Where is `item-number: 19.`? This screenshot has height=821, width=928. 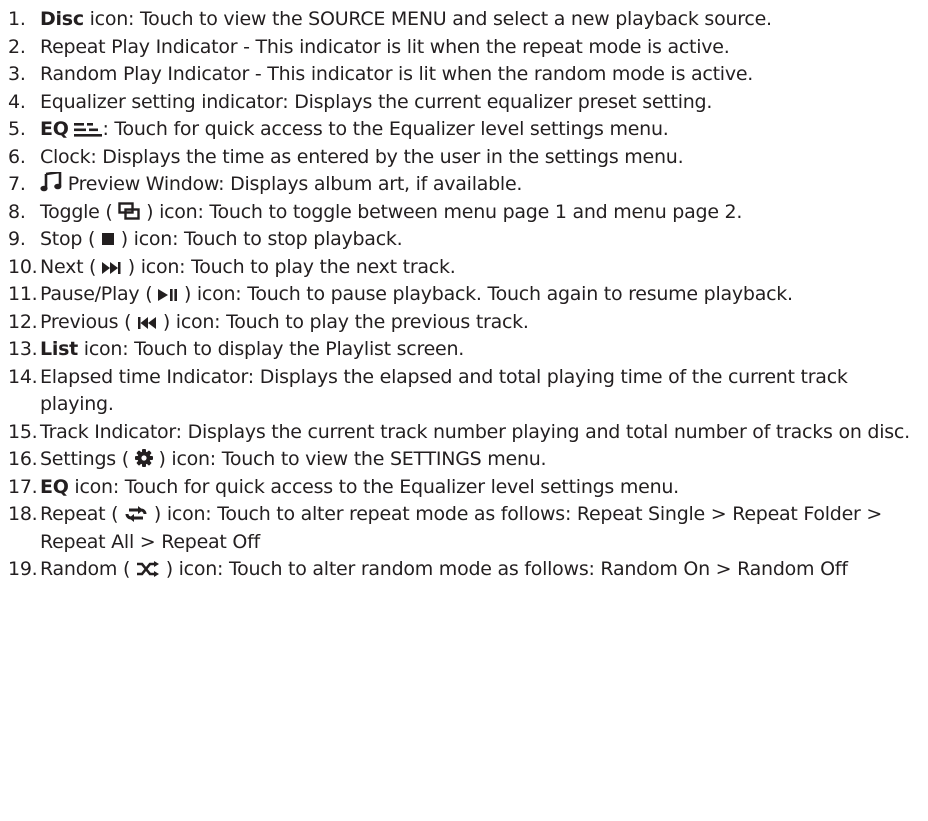 item-number: 19. is located at coordinates (23, 569).